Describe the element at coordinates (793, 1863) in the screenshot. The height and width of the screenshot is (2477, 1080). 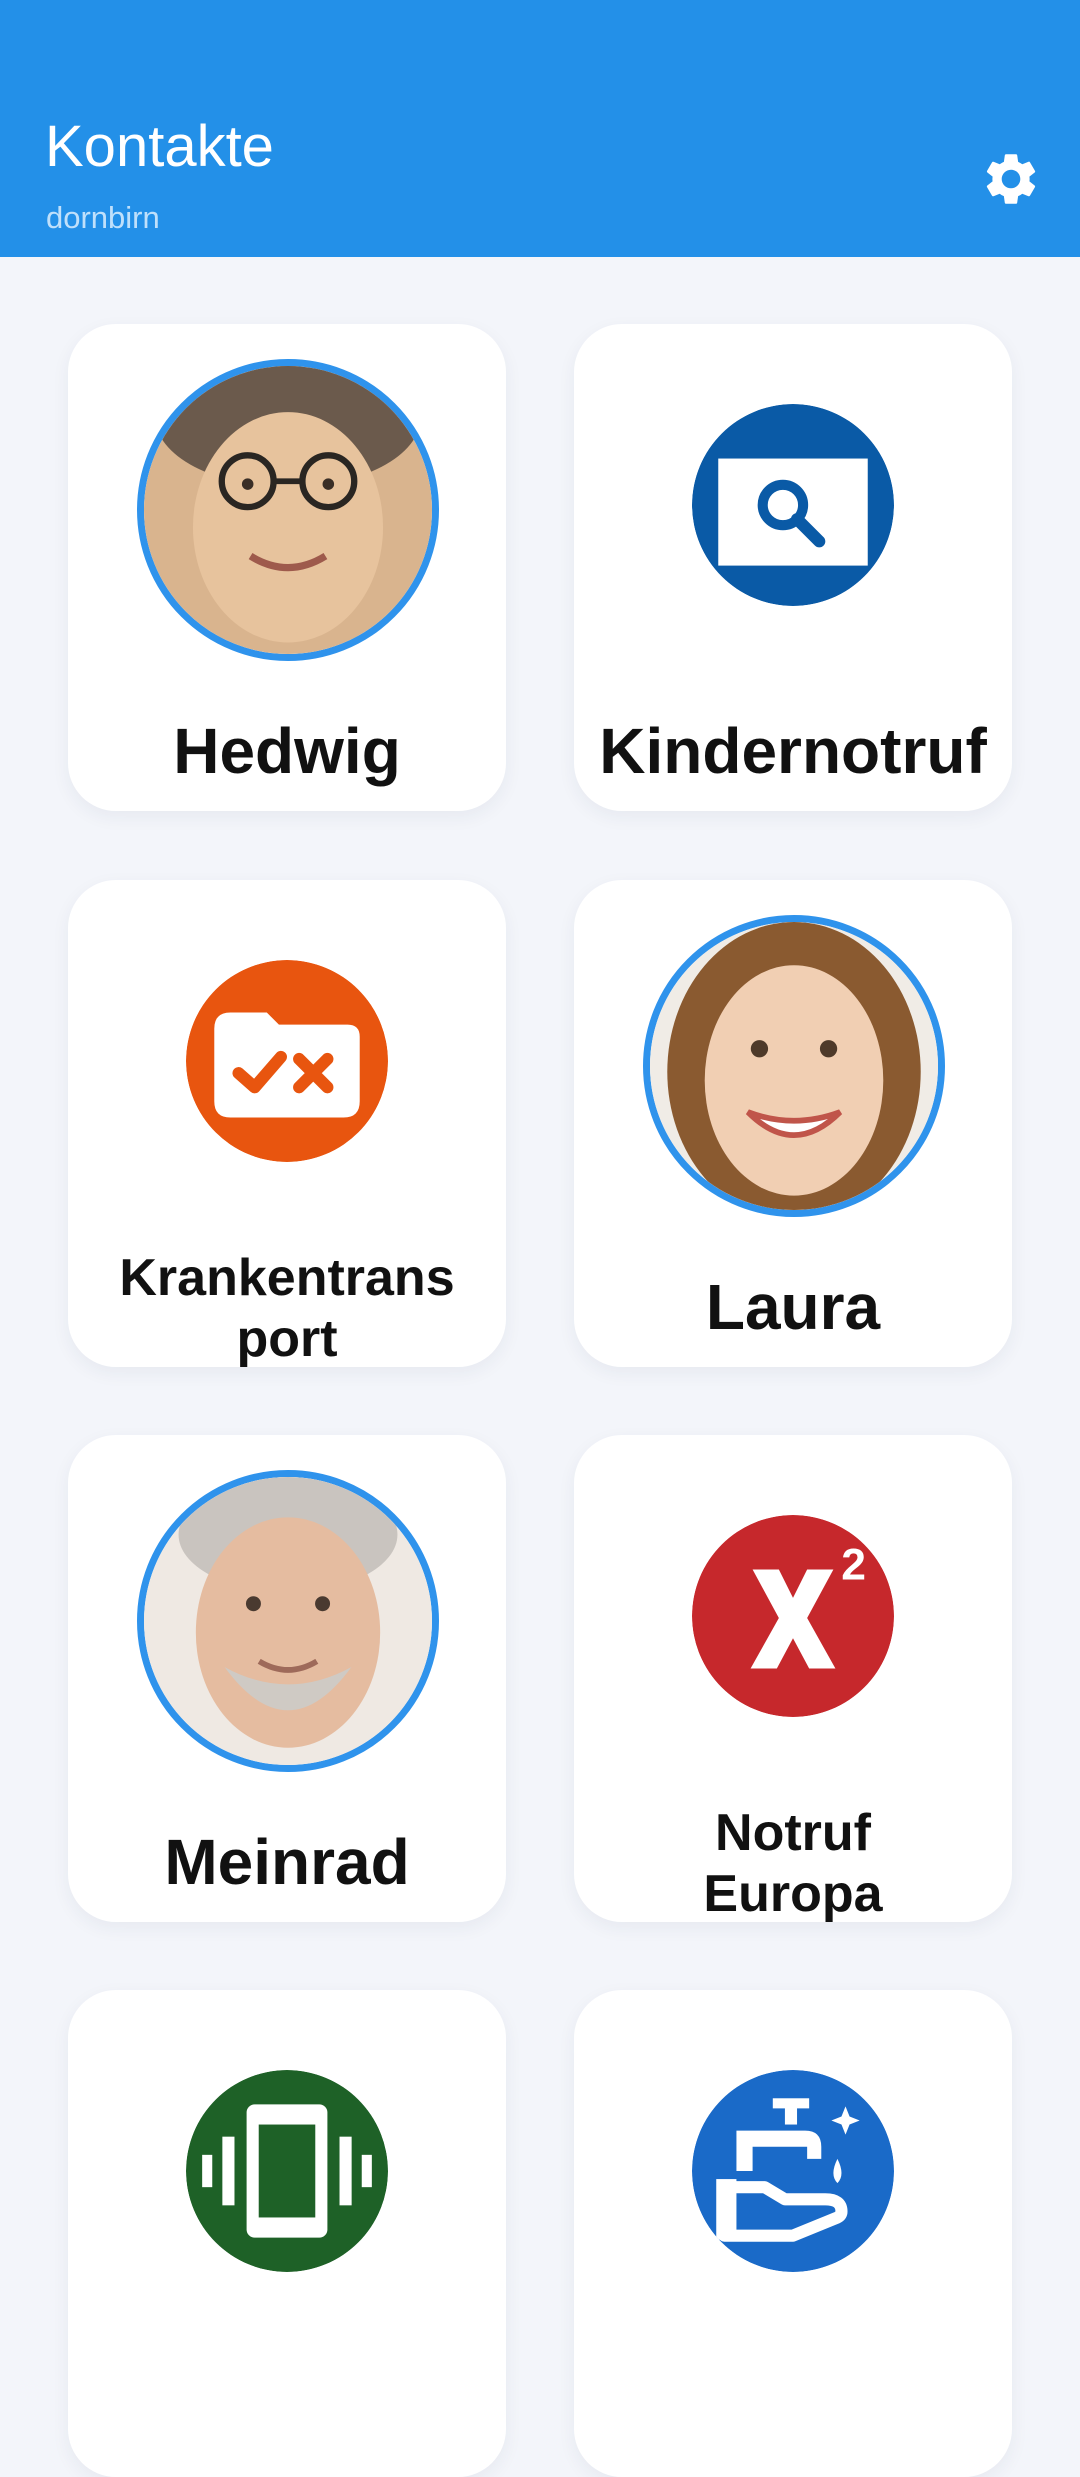
I see `contact-name: Notruf Europa` at that location.